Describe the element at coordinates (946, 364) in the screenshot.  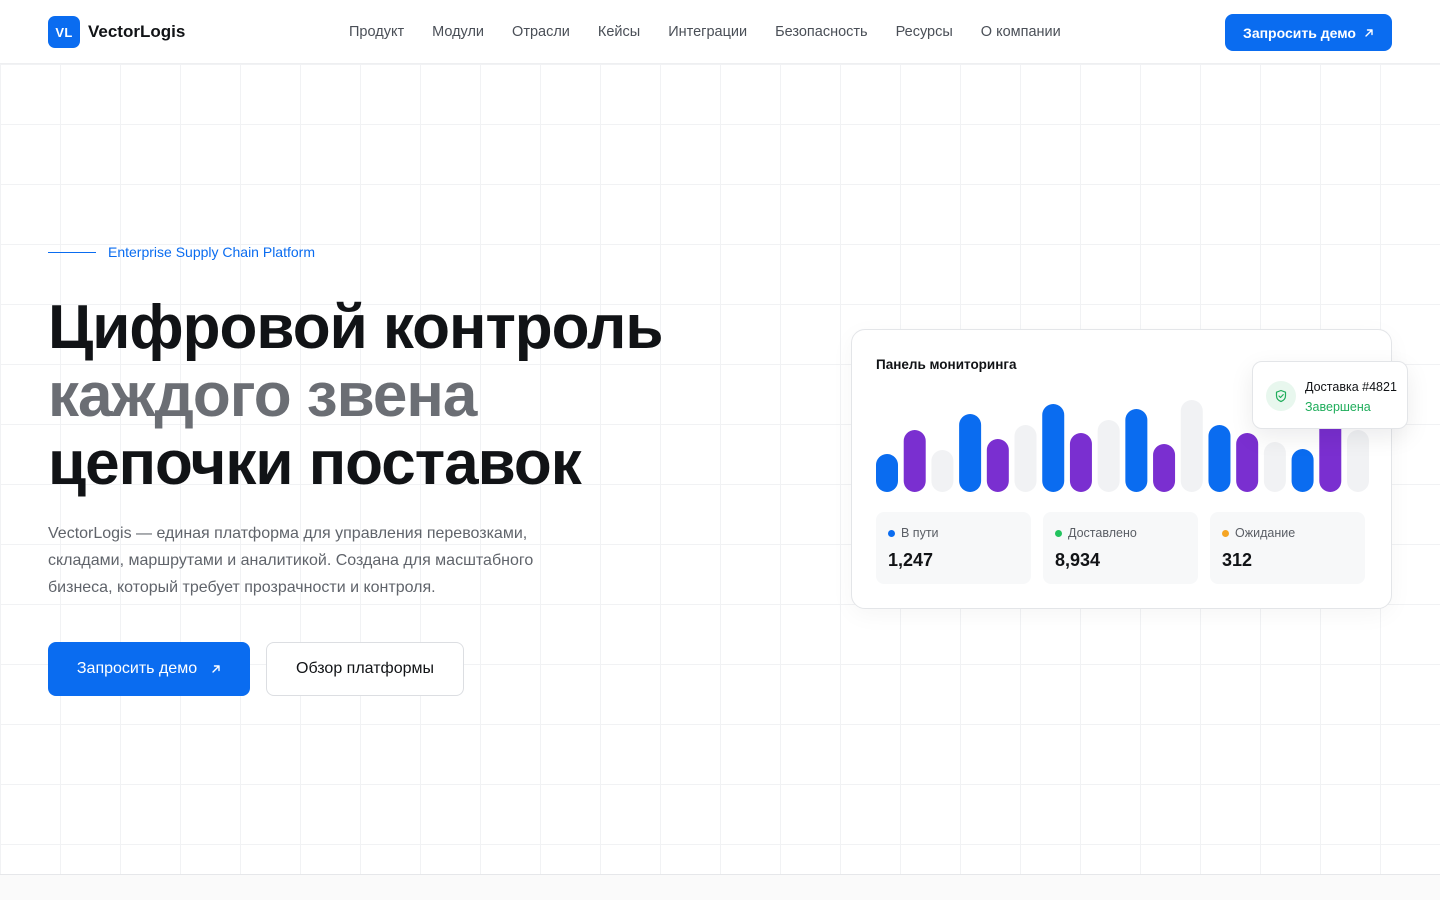
I see `dashboard-title: Панель мониторинга` at that location.